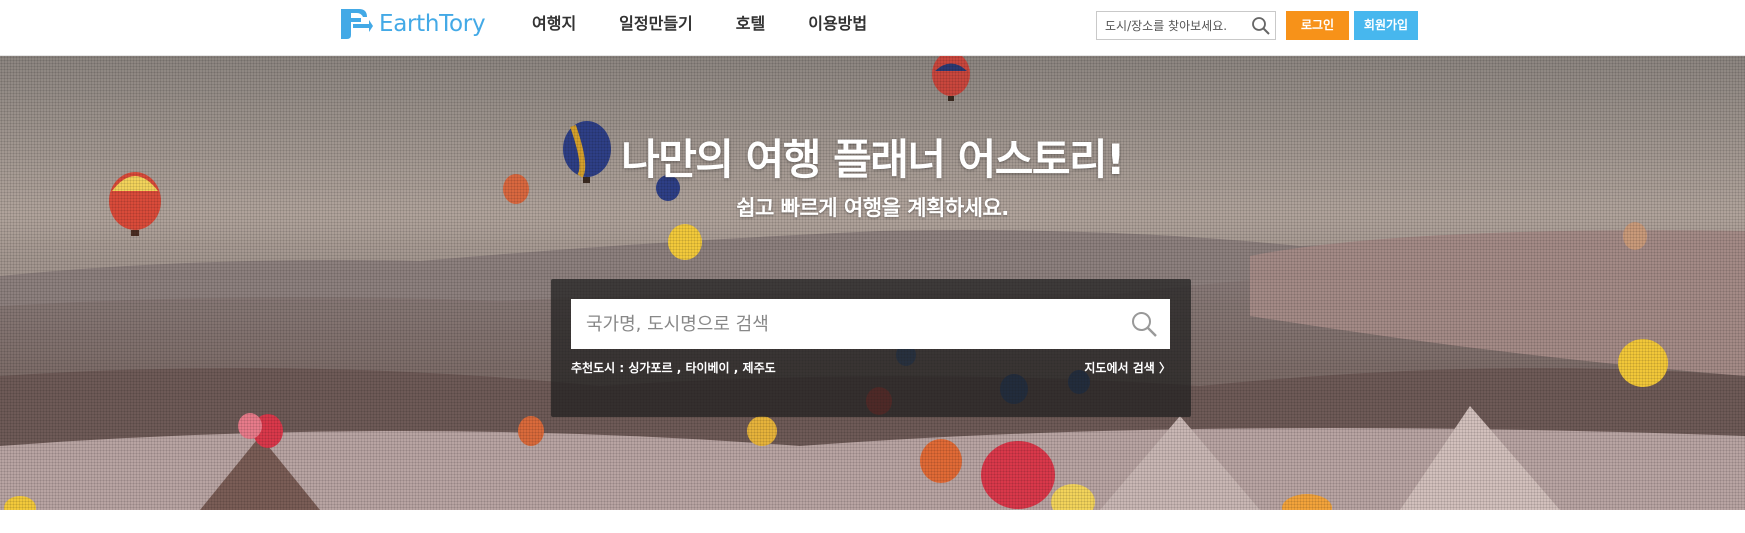 The height and width of the screenshot is (533, 1745). I want to click on destination-search-box, so click(870, 324).